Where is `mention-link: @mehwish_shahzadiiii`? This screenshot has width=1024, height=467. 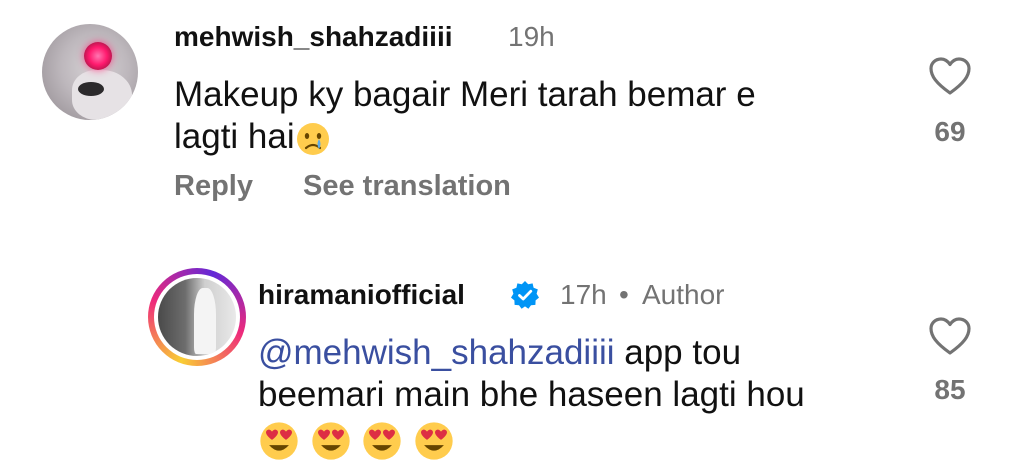
mention-link: @mehwish_shahzadiiii is located at coordinates (436, 352).